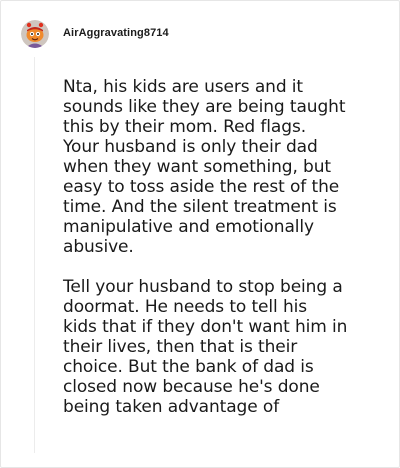 Image resolution: width=400 pixels, height=468 pixels. What do you see at coordinates (34, 255) in the screenshot?
I see `thread-line` at bounding box center [34, 255].